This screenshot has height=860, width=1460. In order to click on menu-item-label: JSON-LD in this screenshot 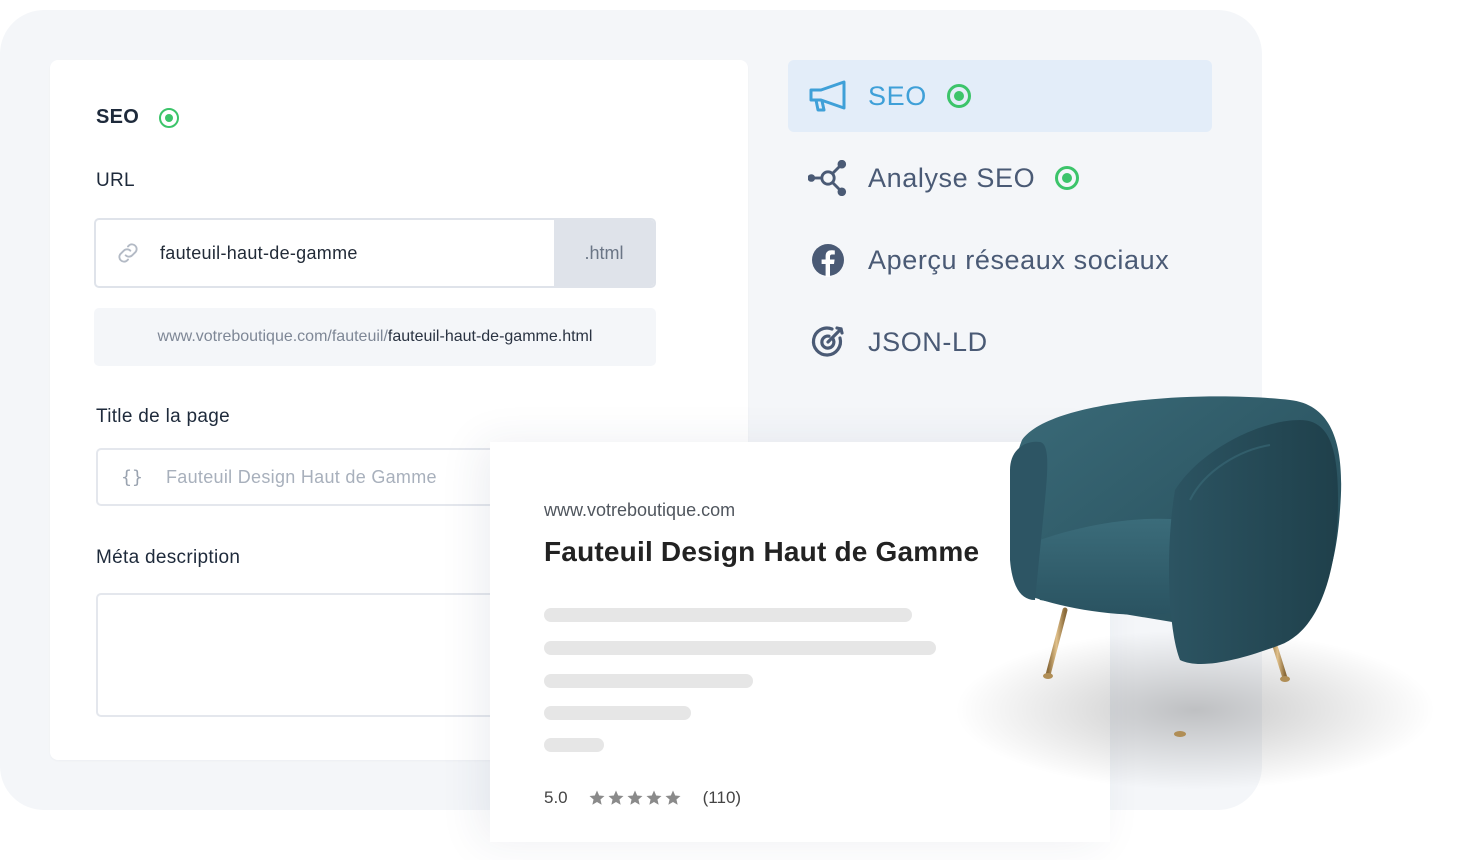, I will do `click(928, 341)`.